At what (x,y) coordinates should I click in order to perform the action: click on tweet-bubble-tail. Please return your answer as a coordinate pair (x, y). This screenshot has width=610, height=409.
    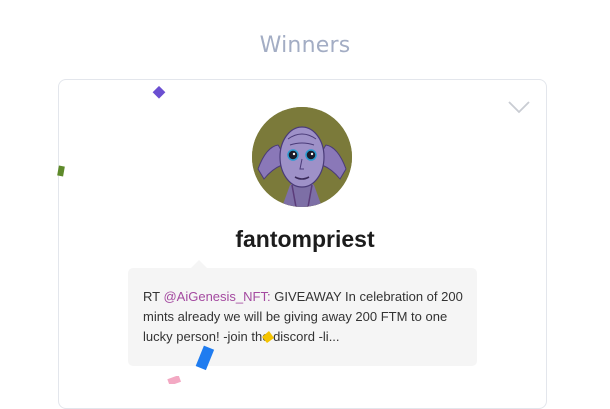
    Looking at the image, I should click on (199, 264).